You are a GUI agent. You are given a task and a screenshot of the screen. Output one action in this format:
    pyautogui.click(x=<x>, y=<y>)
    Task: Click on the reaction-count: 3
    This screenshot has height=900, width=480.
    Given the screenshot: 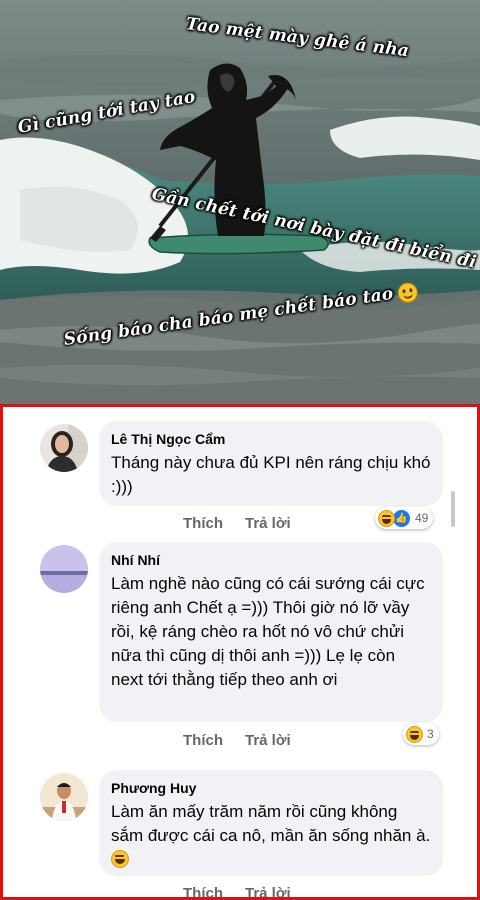 What is the action you would take?
    pyautogui.click(x=430, y=734)
    